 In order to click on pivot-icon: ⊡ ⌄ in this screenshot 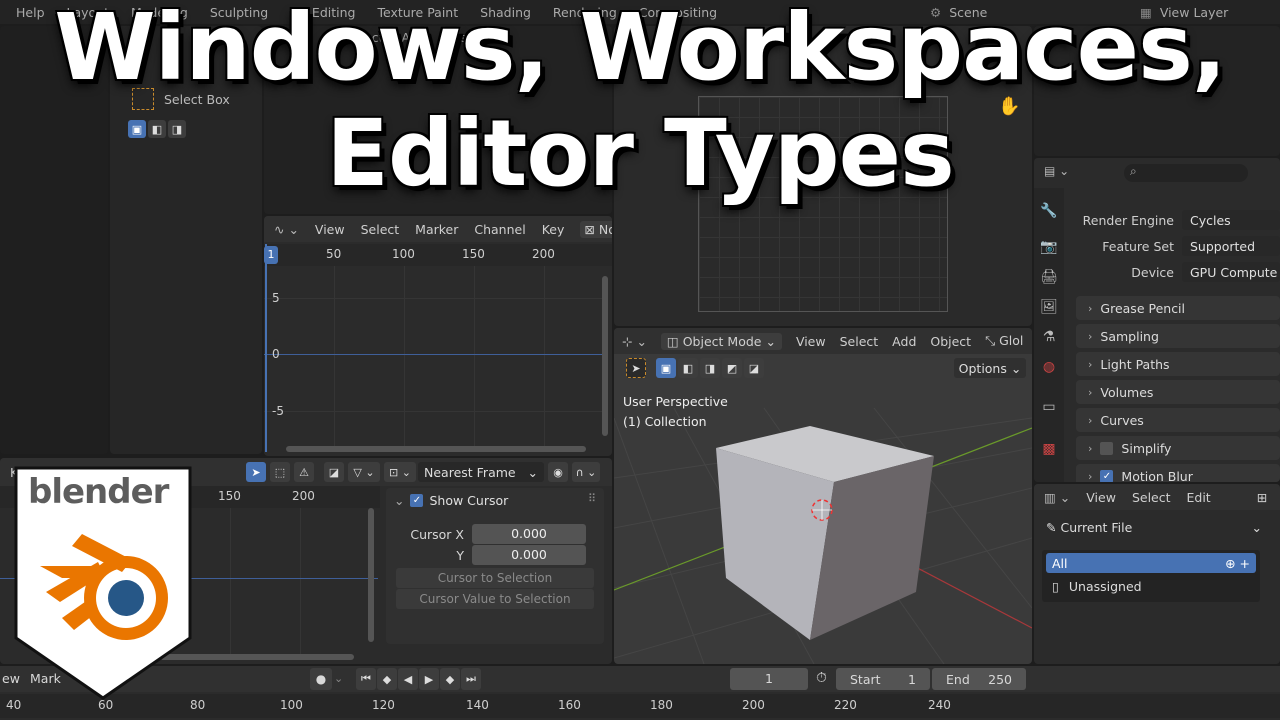, I will do `click(400, 472)`.